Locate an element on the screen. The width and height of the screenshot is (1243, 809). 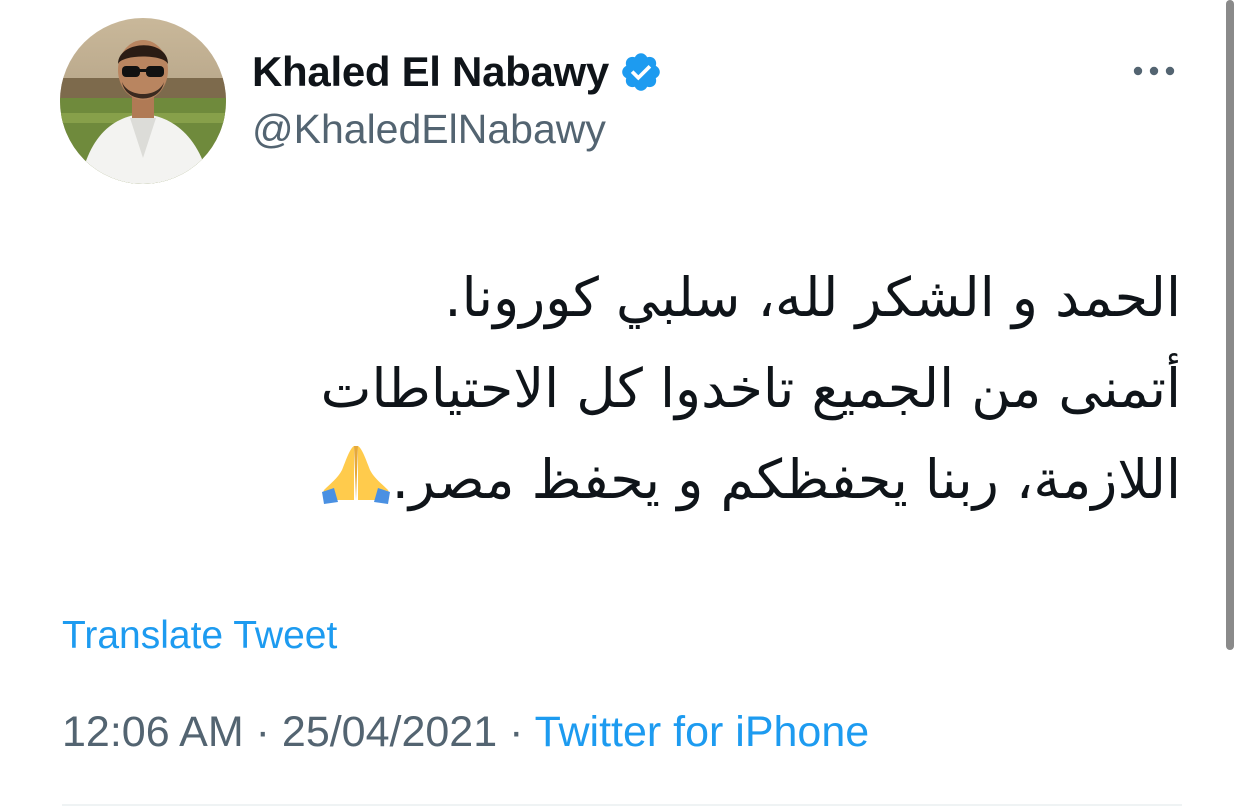
ellipsis-icon is located at coordinates (1154, 71).